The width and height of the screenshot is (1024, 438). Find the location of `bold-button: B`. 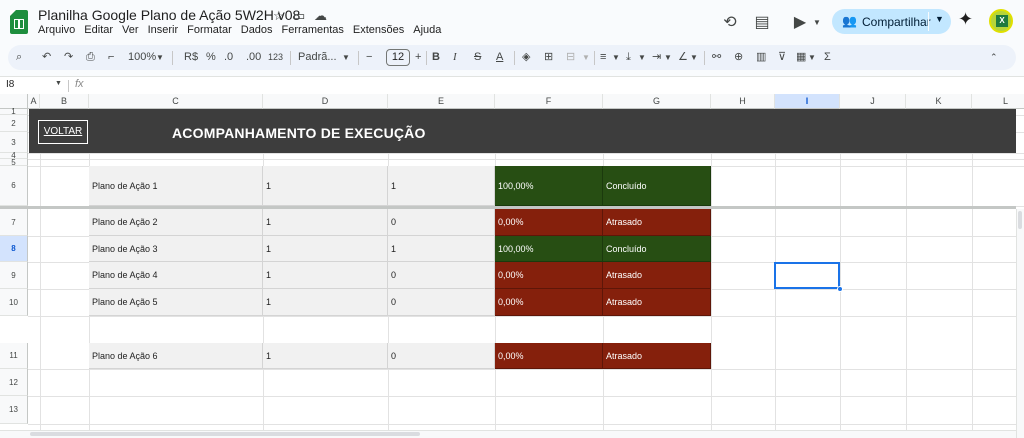

bold-button: B is located at coordinates (436, 57).